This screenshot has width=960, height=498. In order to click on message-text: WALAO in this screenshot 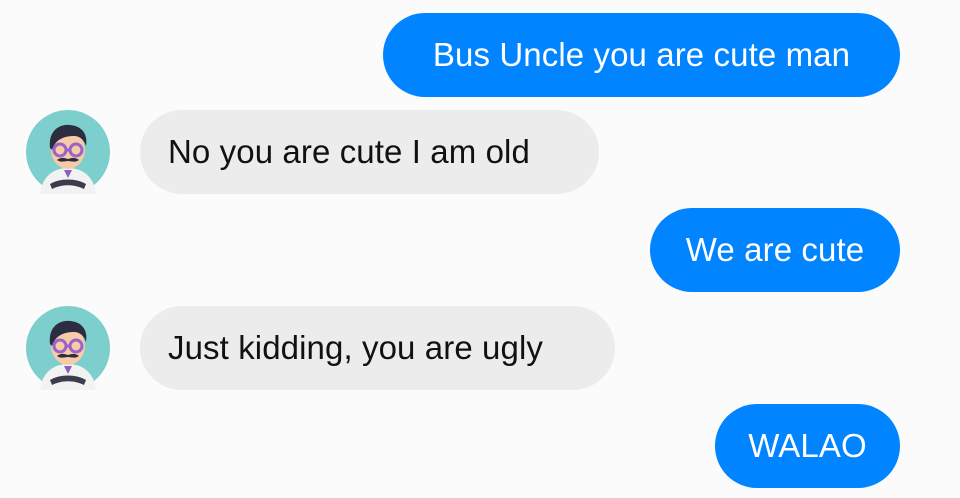, I will do `click(807, 445)`.